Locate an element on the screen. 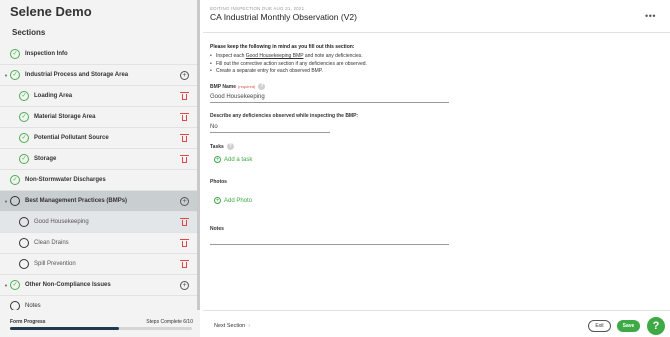 This screenshot has height=337, width=670. next-section-label: Next Section is located at coordinates (230, 326).